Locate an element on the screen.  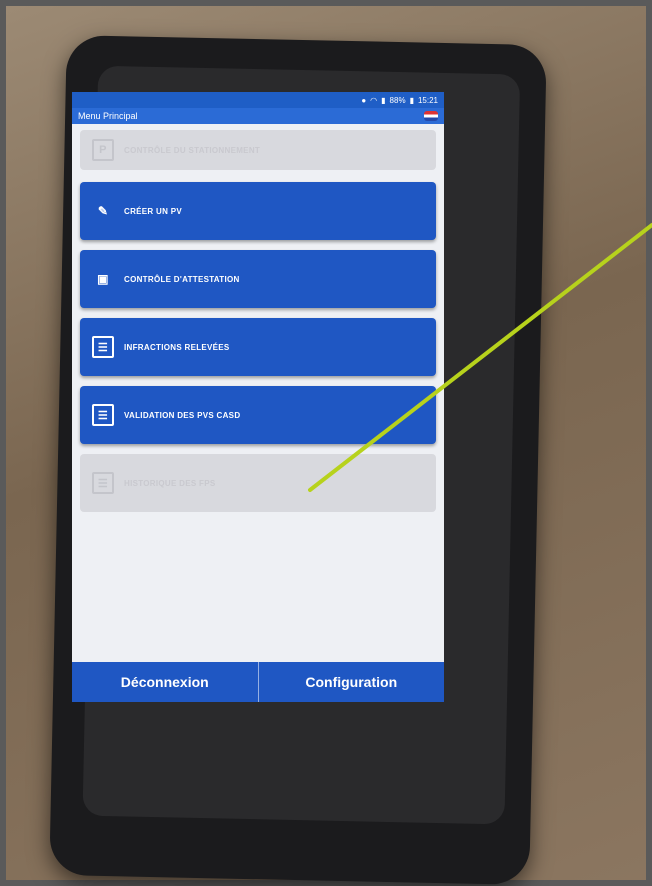
page-title: Menu Principal is located at coordinates (108, 116).